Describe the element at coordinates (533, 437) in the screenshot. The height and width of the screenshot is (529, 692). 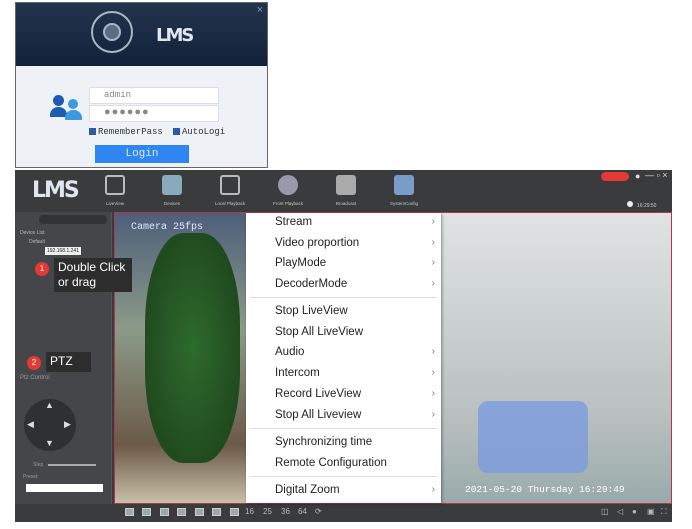
I see `water-bottles-image` at that location.